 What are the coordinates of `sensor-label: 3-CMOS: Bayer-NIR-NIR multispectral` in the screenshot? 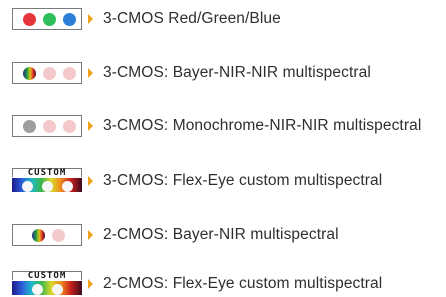 It's located at (237, 72).